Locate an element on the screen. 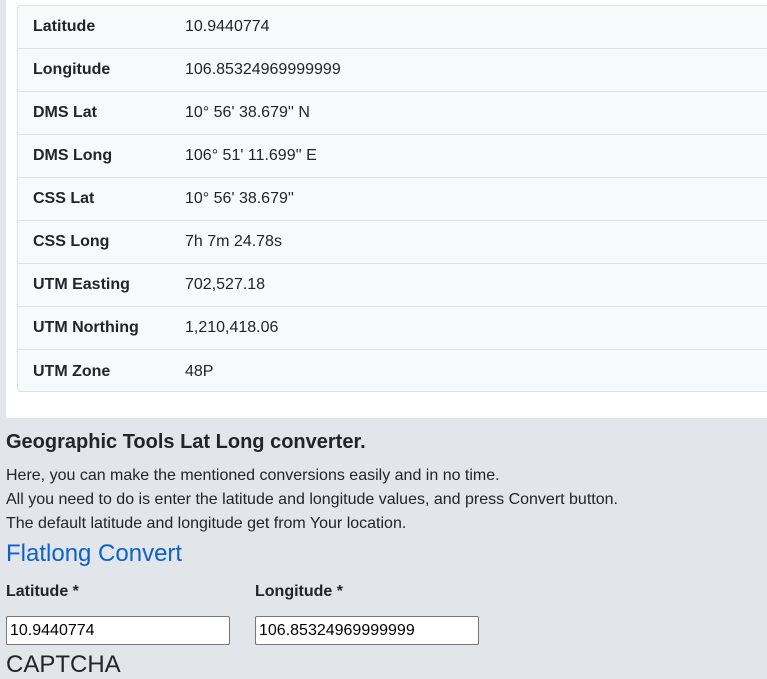 This screenshot has width=767, height=679. longitude-label: Longitude * is located at coordinates (299, 591).